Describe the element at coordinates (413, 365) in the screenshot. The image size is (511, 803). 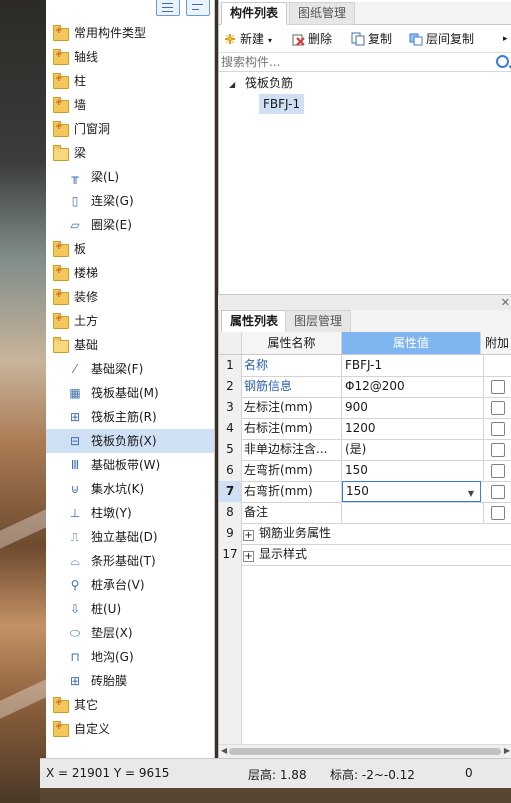
I see `property-value: FBFJ-1` at that location.